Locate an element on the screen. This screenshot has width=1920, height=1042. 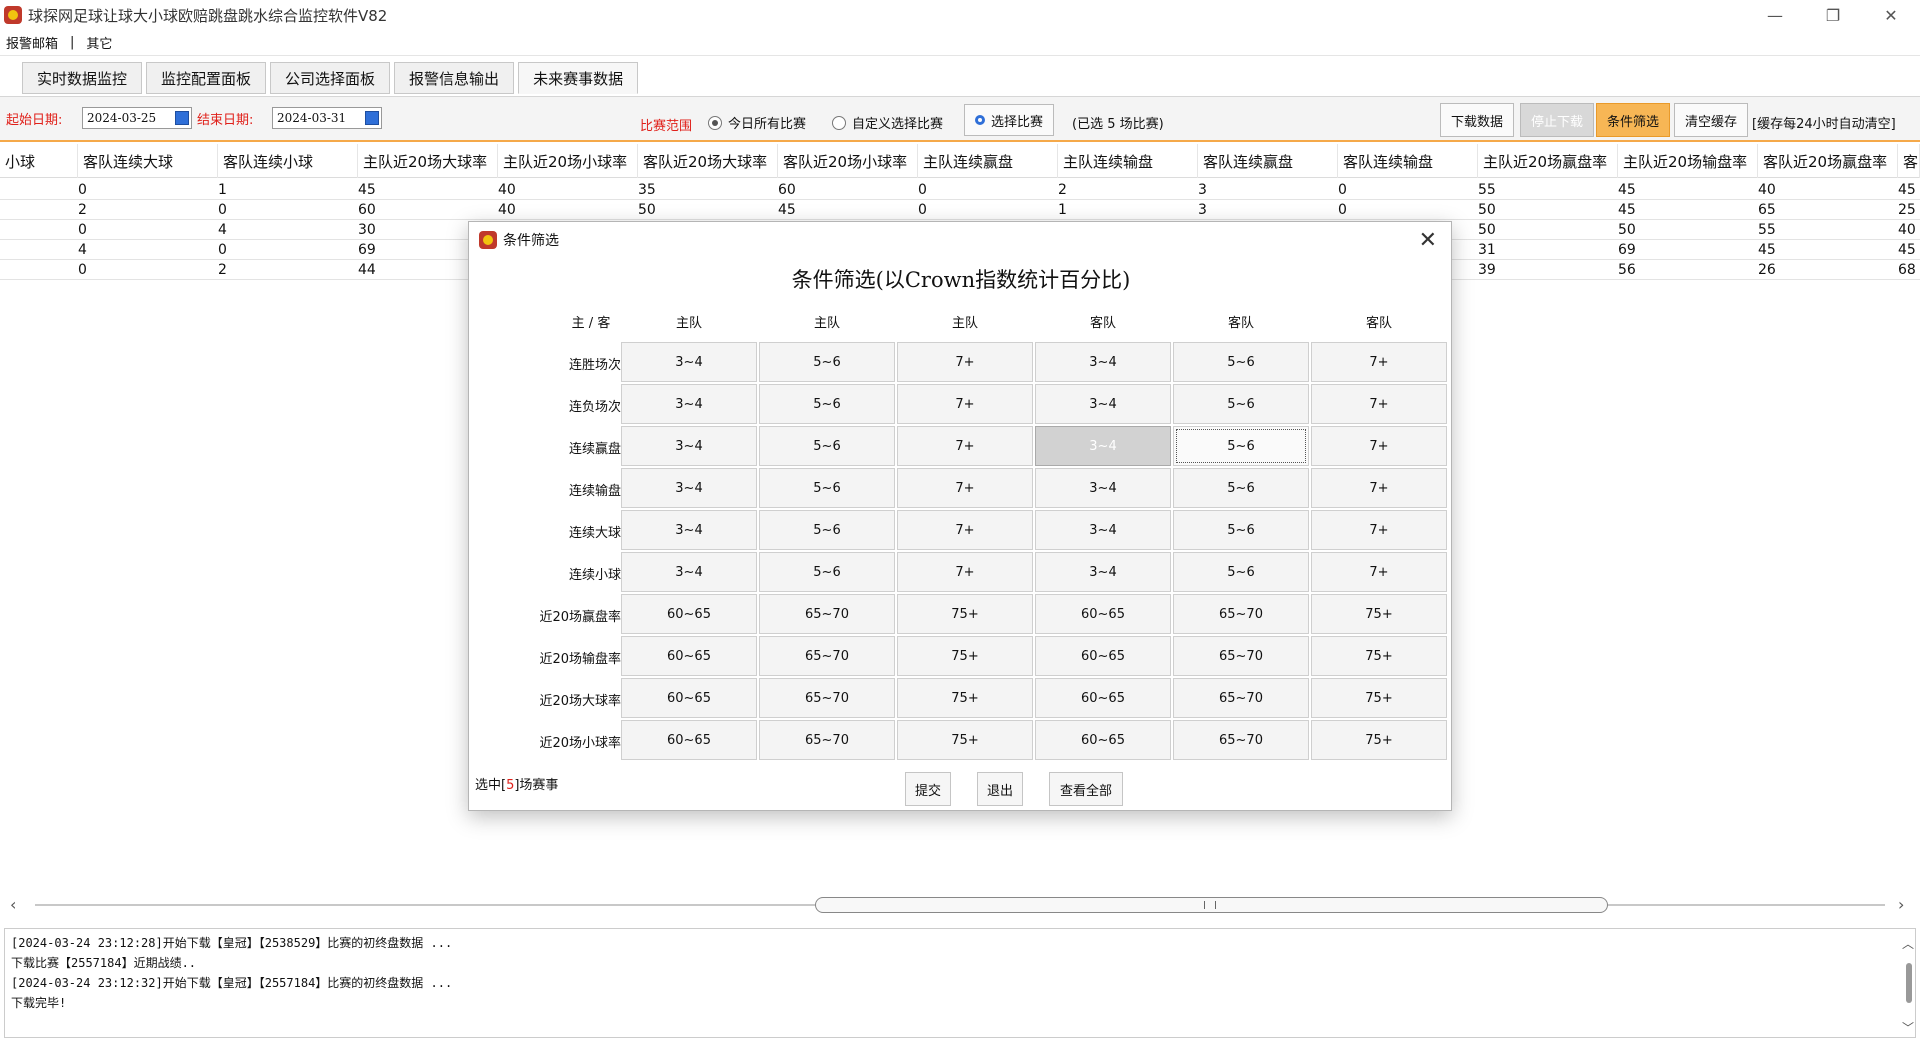
view-all-button: 查看全部 is located at coordinates (1086, 789).